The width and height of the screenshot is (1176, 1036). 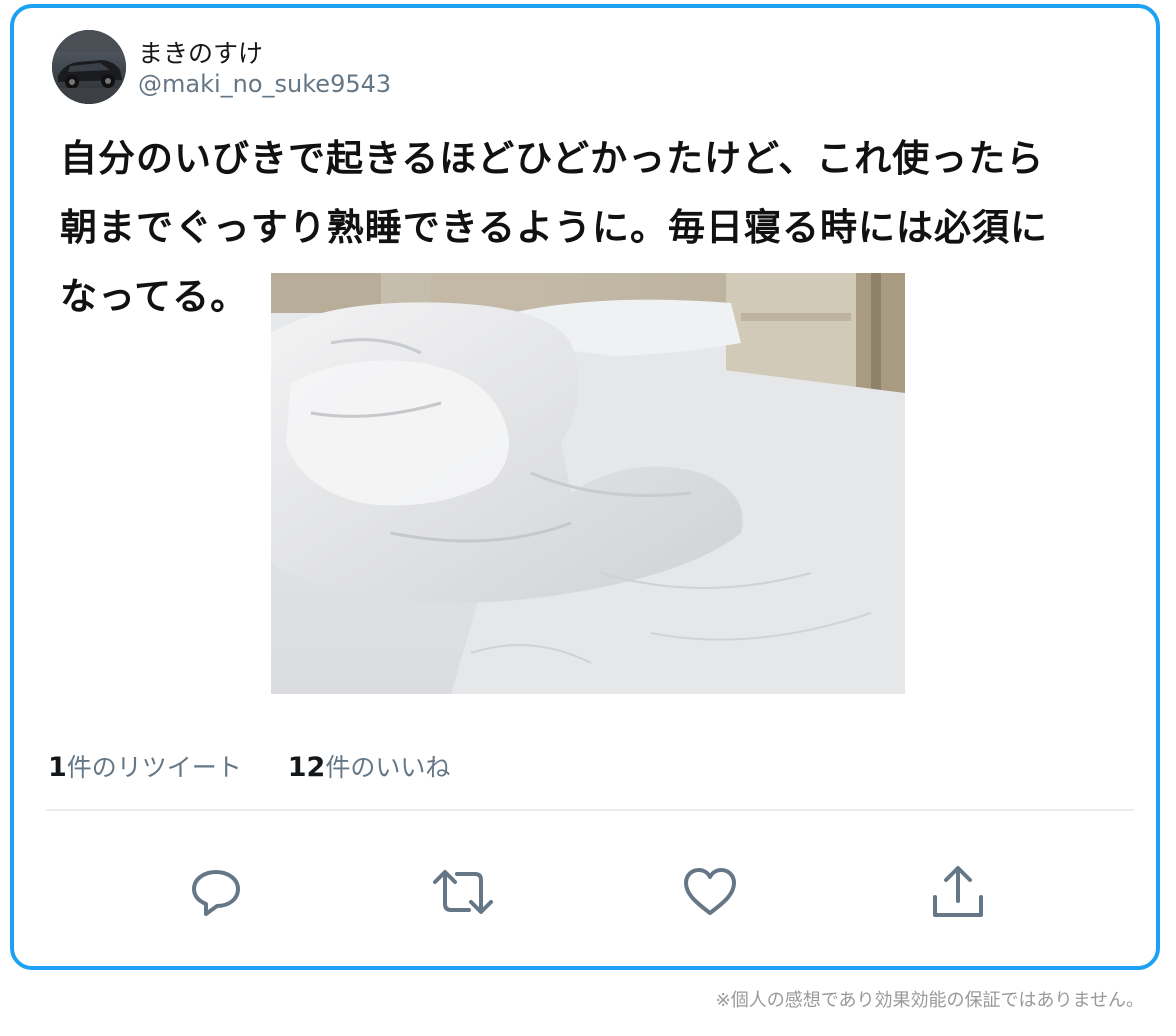 I want to click on avatar, so click(x=89, y=67).